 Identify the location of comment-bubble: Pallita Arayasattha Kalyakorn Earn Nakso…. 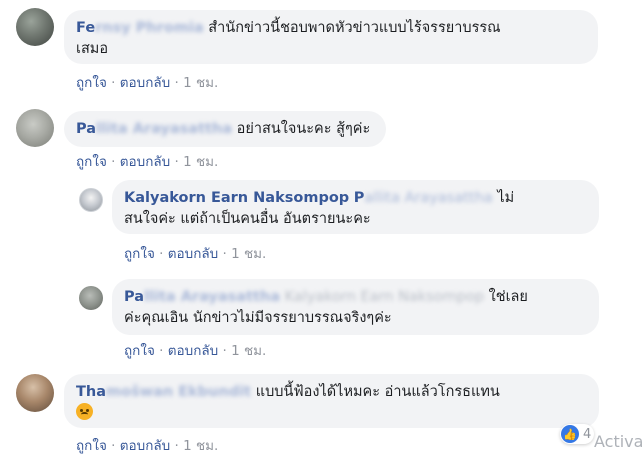
(355, 307).